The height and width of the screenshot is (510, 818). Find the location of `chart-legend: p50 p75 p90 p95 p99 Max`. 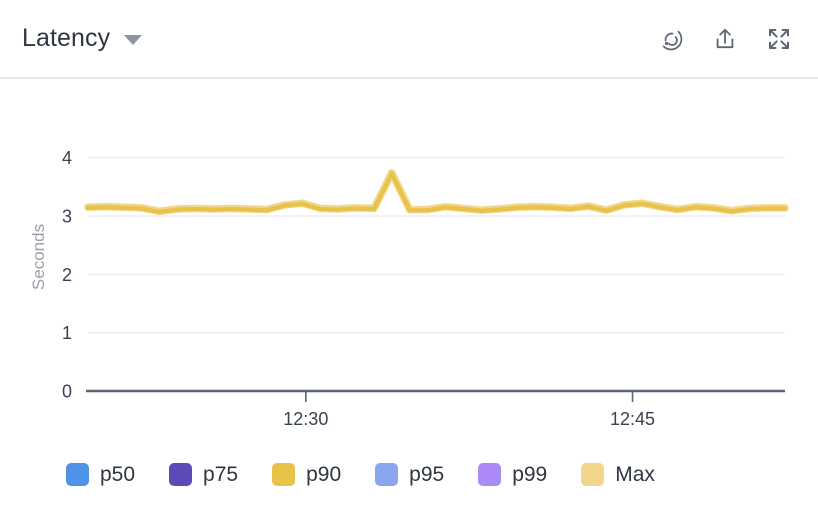

chart-legend: p50 p75 p90 p95 p99 Max is located at coordinates (409, 474).